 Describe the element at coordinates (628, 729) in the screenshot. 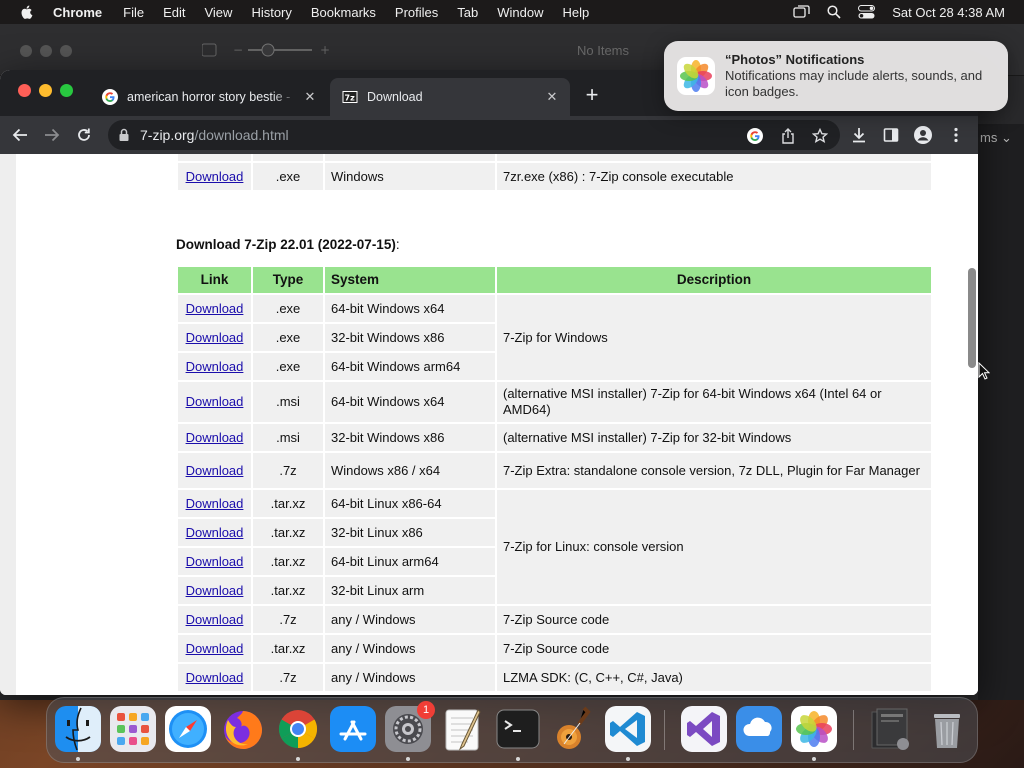

I see `vscode-icon` at that location.